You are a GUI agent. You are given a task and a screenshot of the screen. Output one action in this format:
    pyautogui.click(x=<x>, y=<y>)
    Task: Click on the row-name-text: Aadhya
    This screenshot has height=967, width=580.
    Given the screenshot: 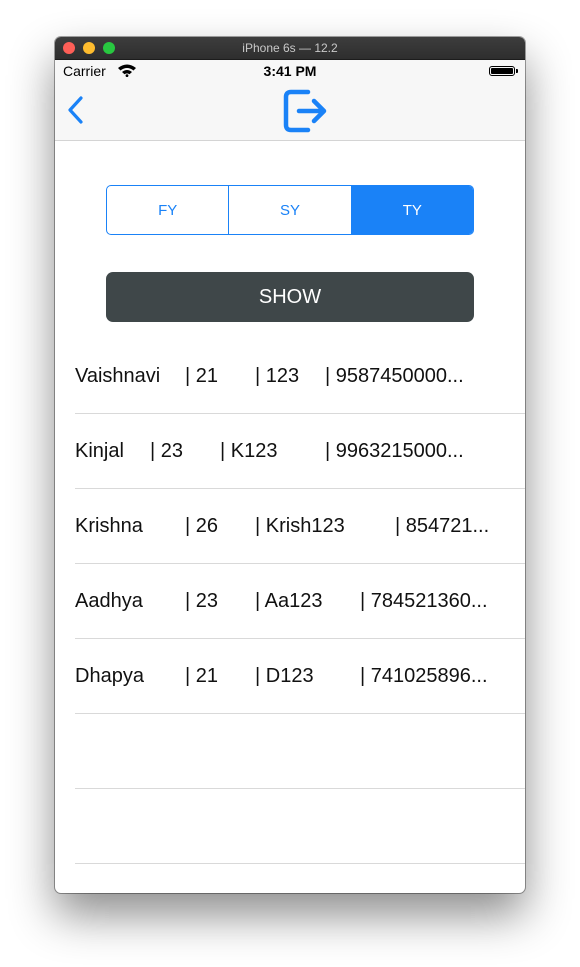 What is the action you would take?
    pyautogui.click(x=109, y=601)
    